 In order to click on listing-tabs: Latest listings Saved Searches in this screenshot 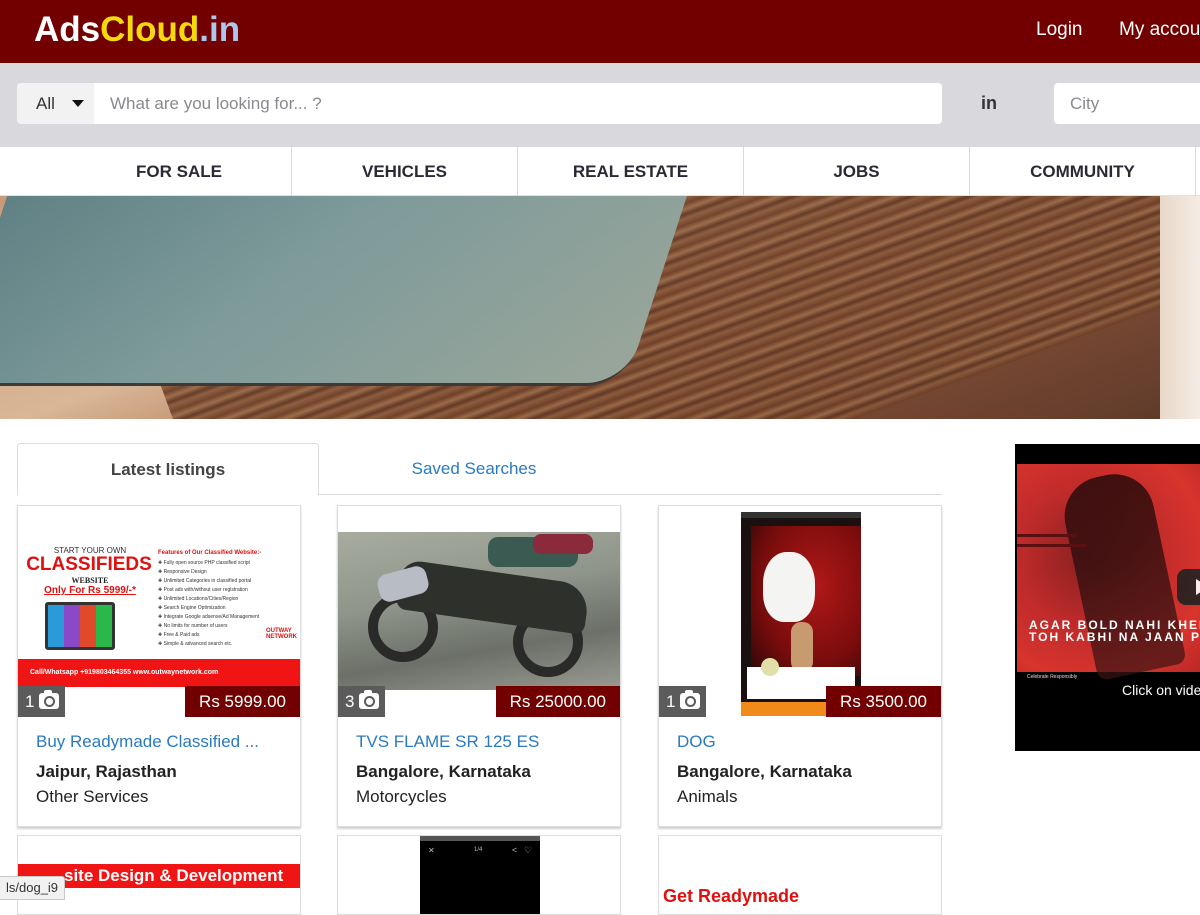, I will do `click(479, 469)`.